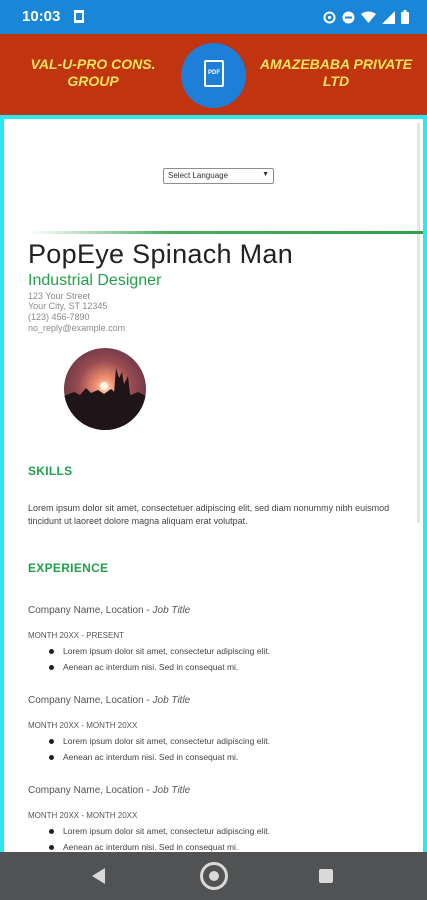 Image resolution: width=427 pixels, height=900 pixels. I want to click on header-divider, so click(225, 232).